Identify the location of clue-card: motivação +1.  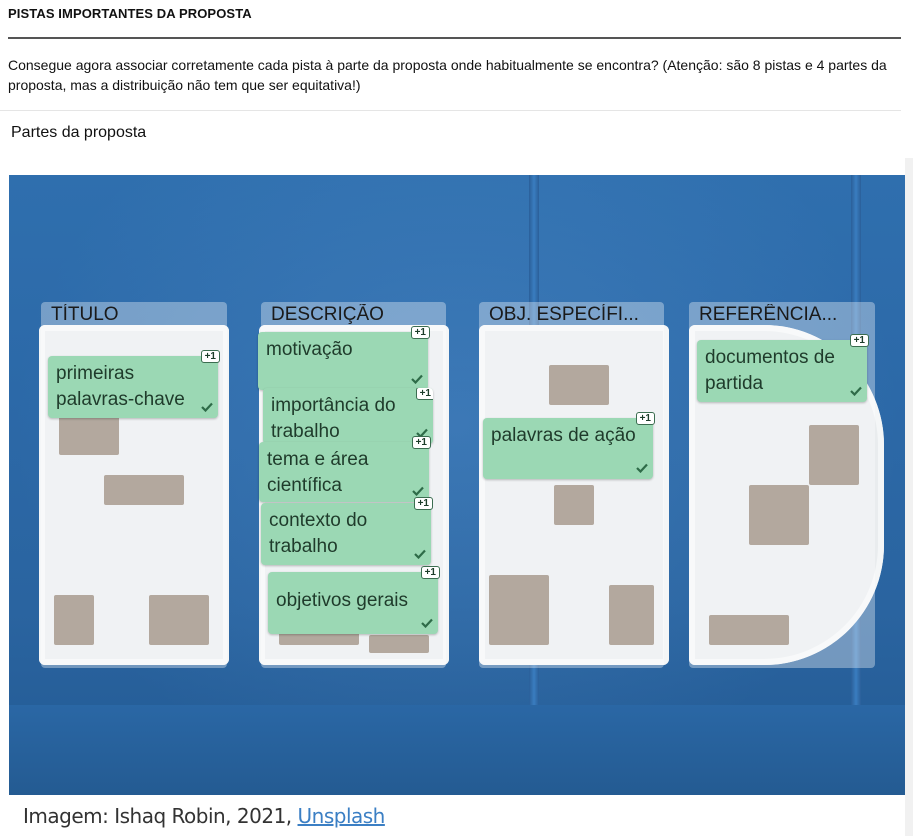
(344, 358).